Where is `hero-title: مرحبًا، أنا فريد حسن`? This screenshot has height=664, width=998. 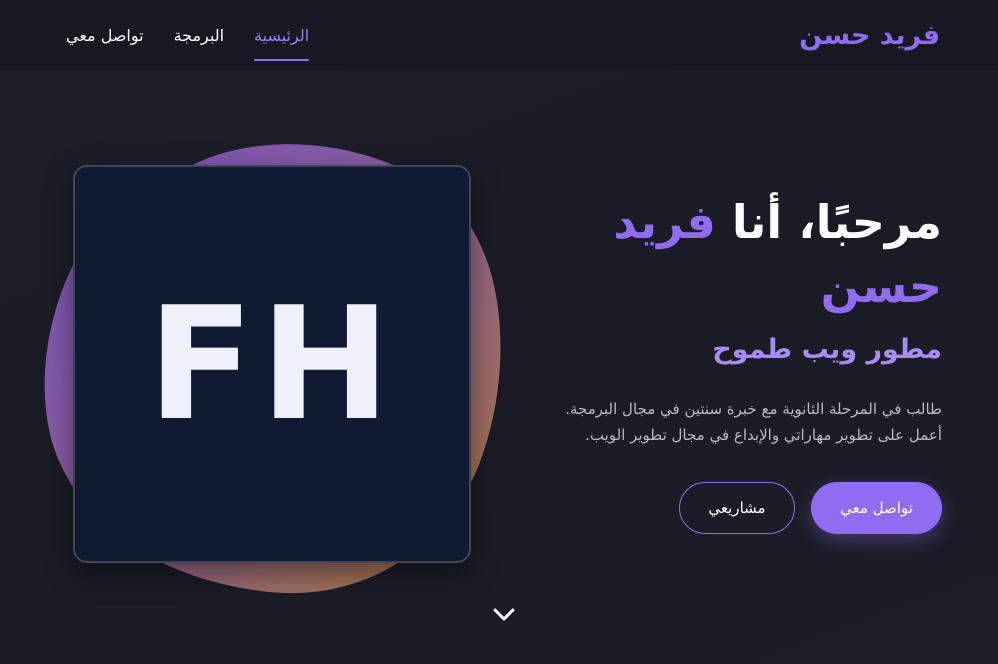
hero-title: مرحبًا، أنا فريد حسن is located at coordinates (722, 254).